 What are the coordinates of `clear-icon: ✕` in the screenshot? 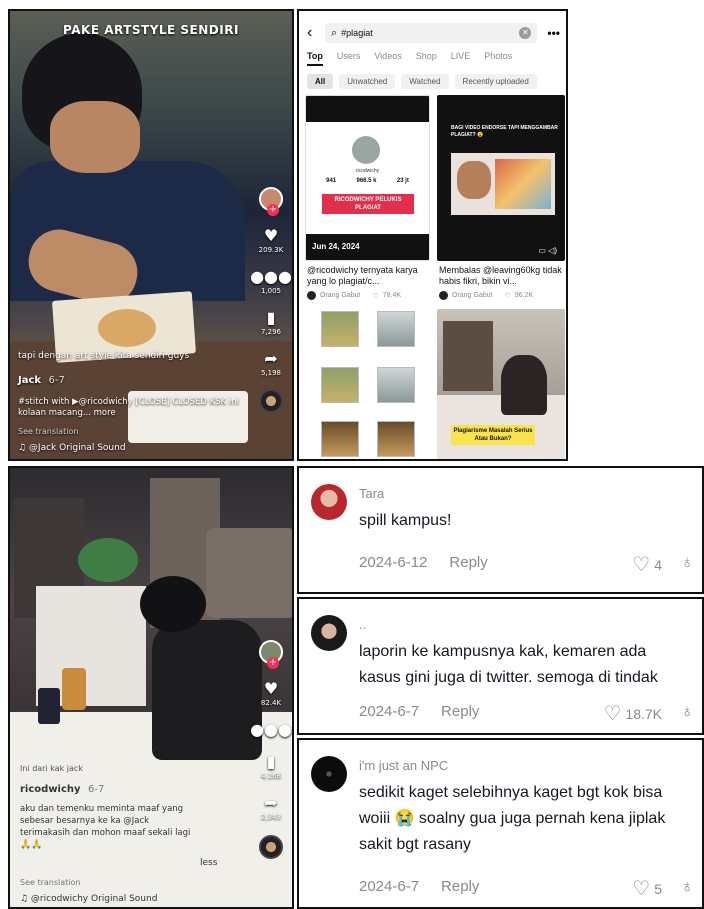 It's located at (525, 33).